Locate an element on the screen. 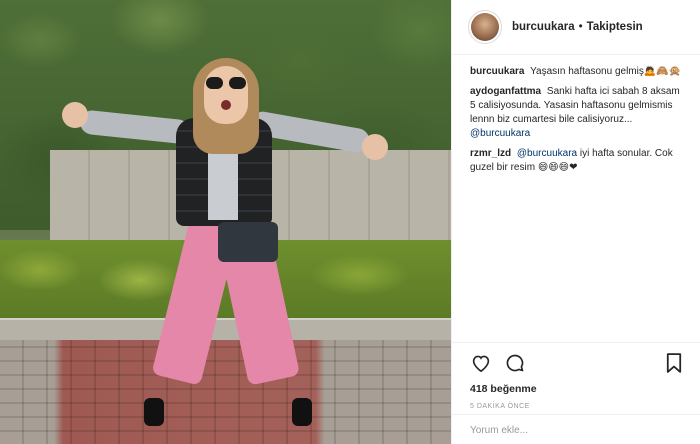 This screenshot has height=444, width=700. left-arm is located at coordinates (135, 127).